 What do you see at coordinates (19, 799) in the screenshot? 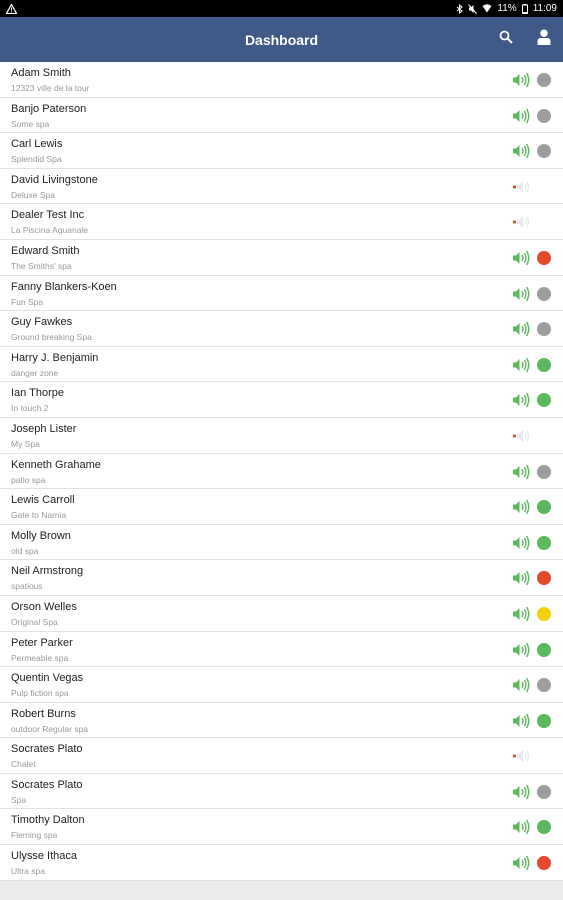
I see `spa-name: Spa` at bounding box center [19, 799].